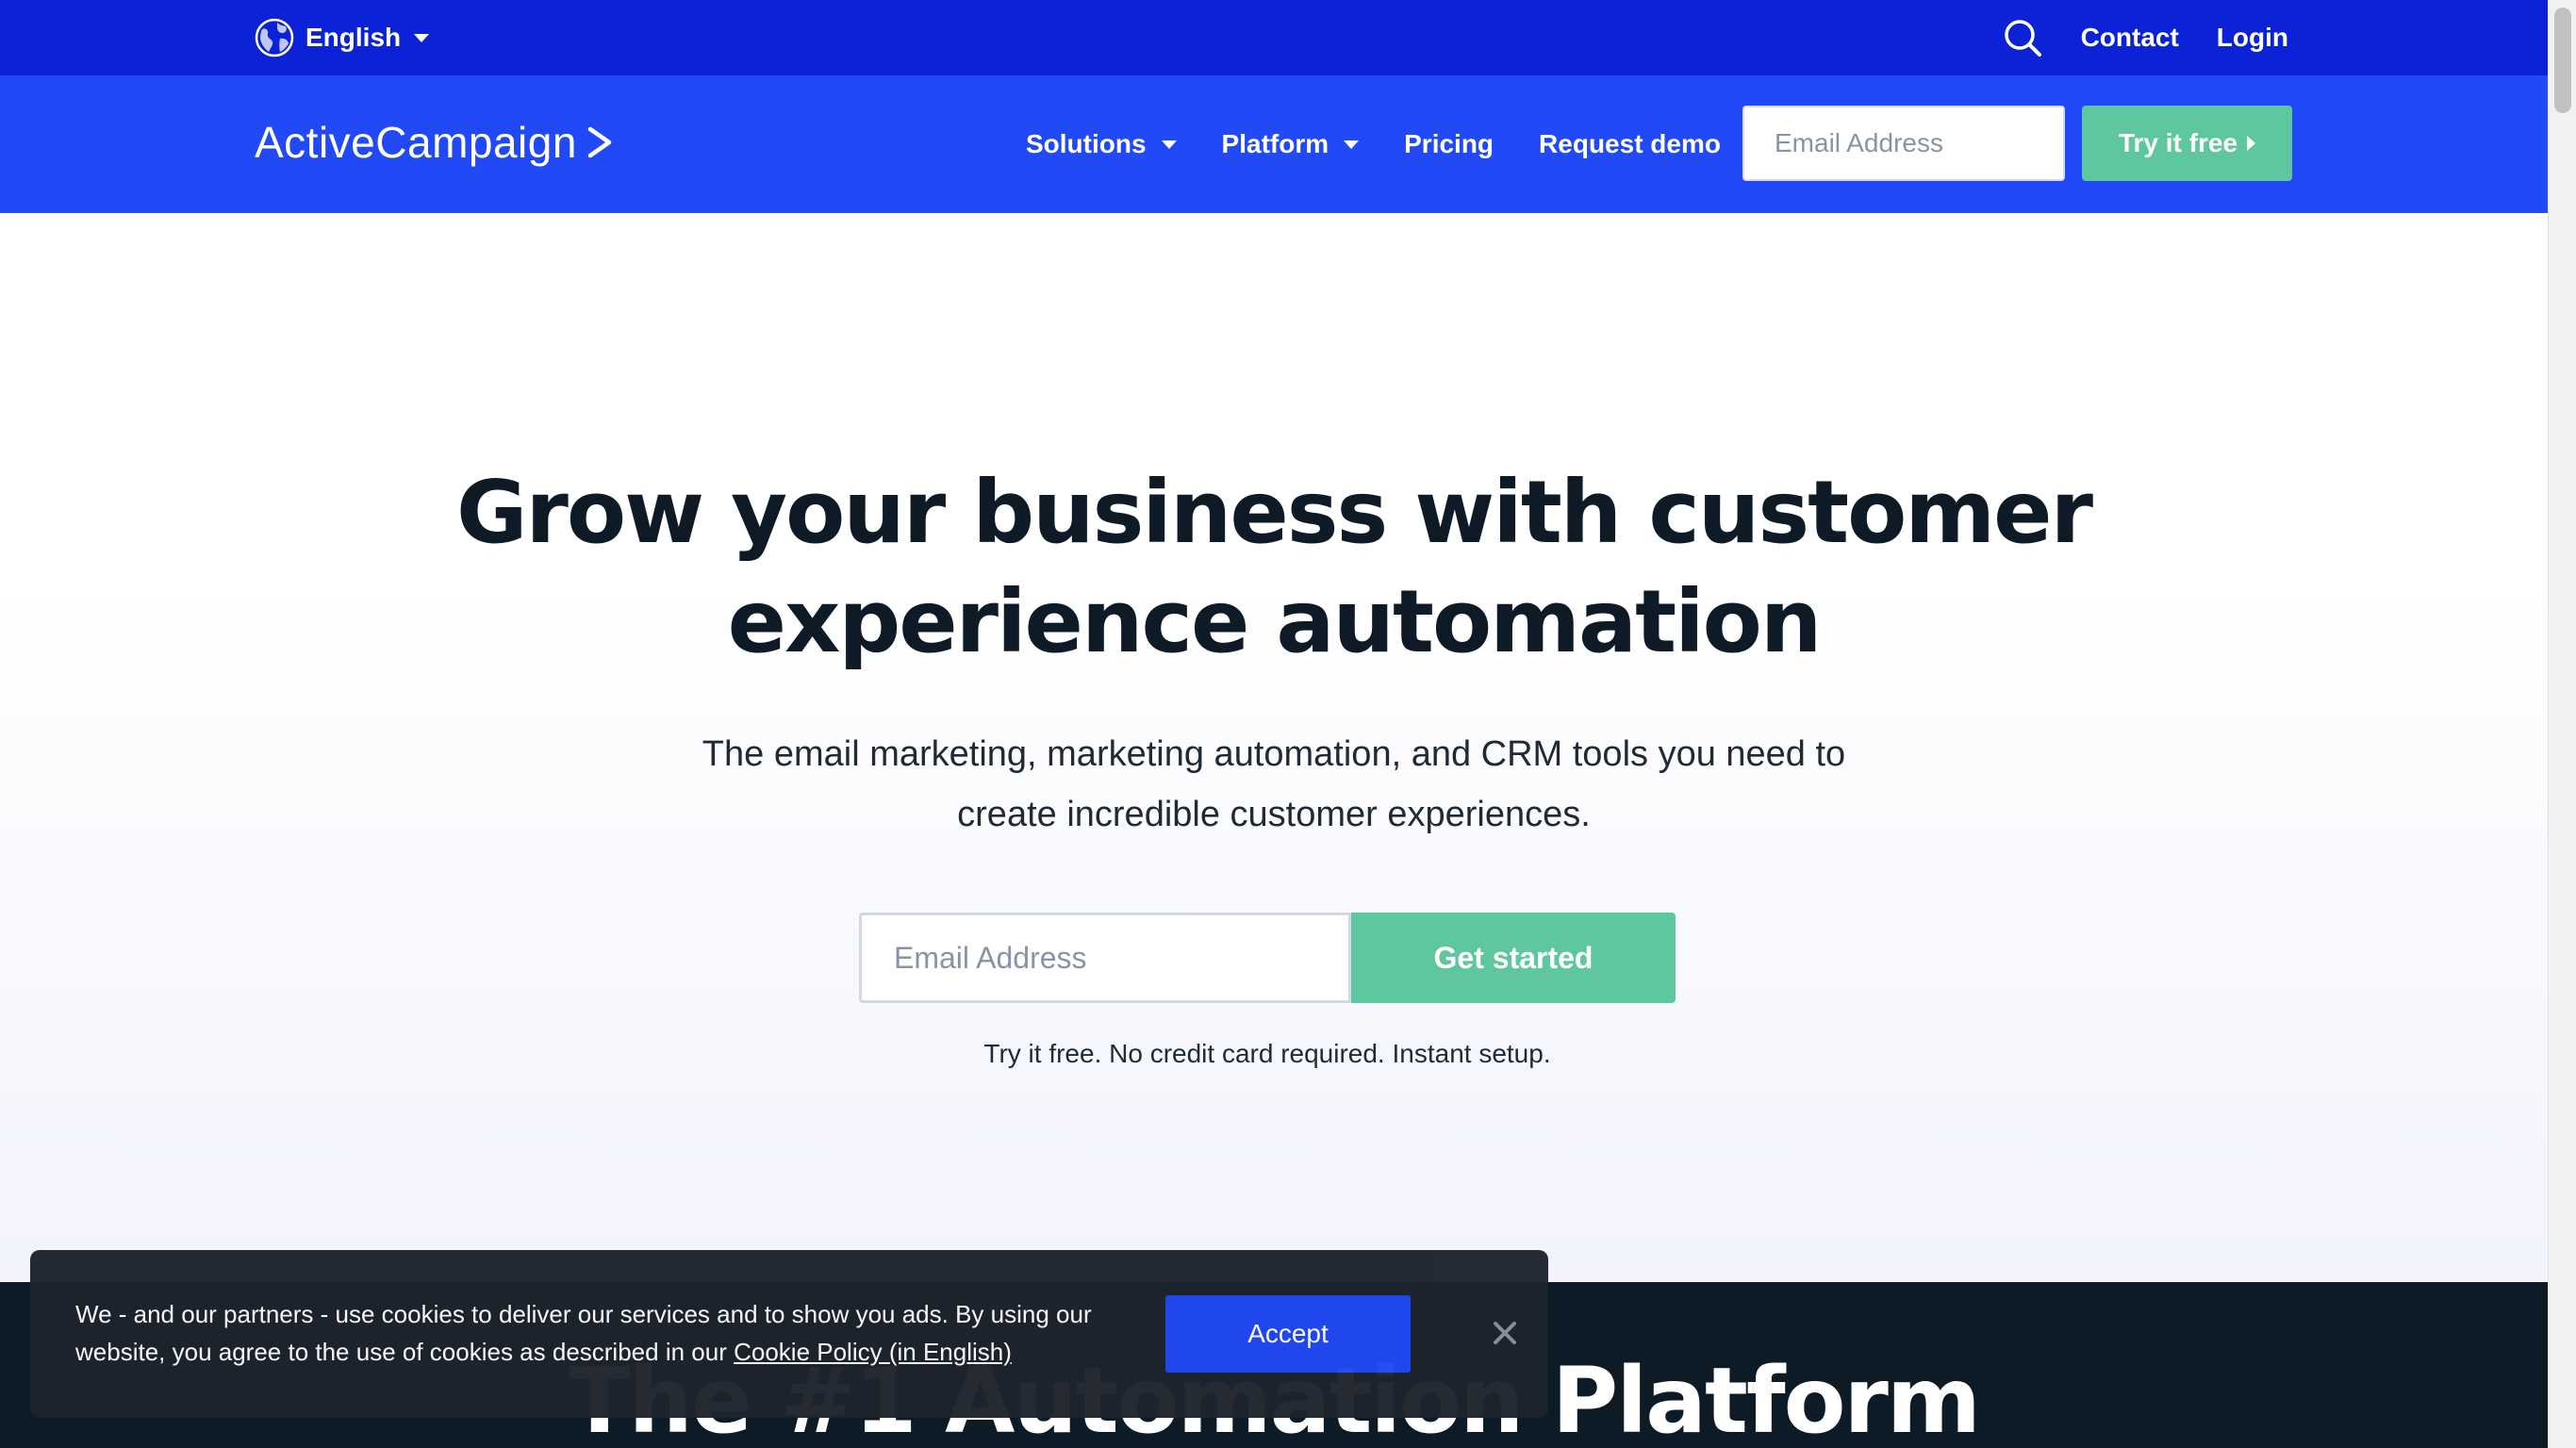  Describe the element at coordinates (1903, 143) in the screenshot. I see `nav-email-input` at that location.